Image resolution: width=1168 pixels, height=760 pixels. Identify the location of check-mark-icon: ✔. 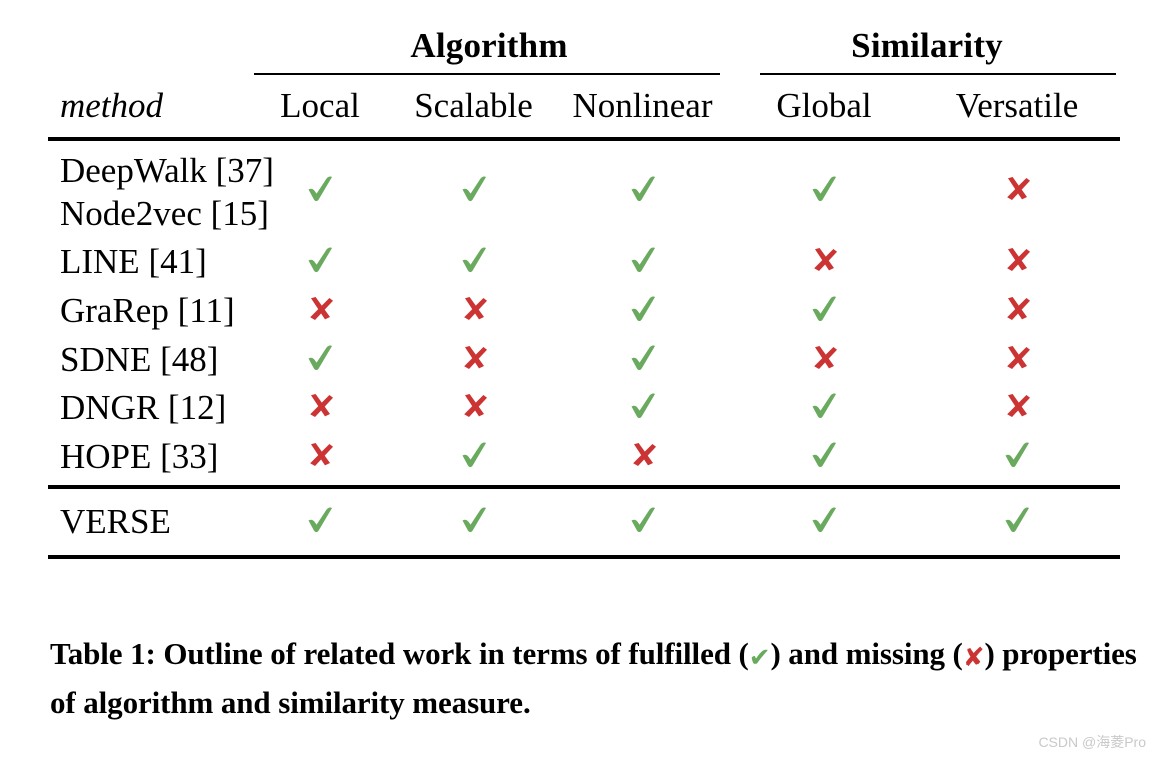
(759, 658).